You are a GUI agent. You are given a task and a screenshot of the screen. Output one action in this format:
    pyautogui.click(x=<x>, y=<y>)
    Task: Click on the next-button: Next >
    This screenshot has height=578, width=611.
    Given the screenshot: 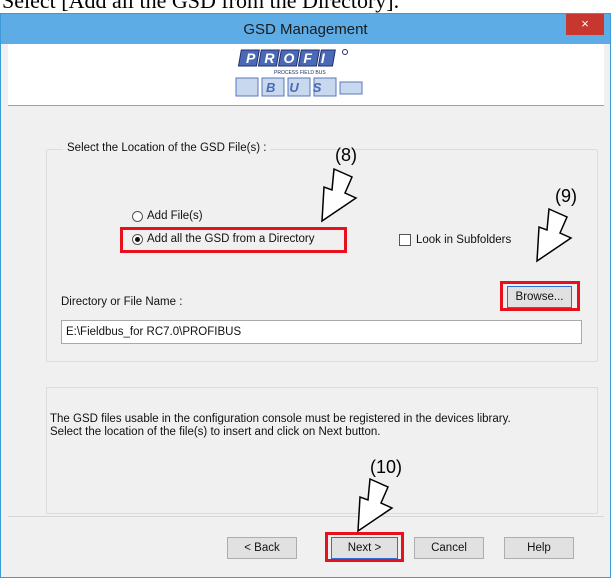 What is the action you would take?
    pyautogui.click(x=364, y=548)
    